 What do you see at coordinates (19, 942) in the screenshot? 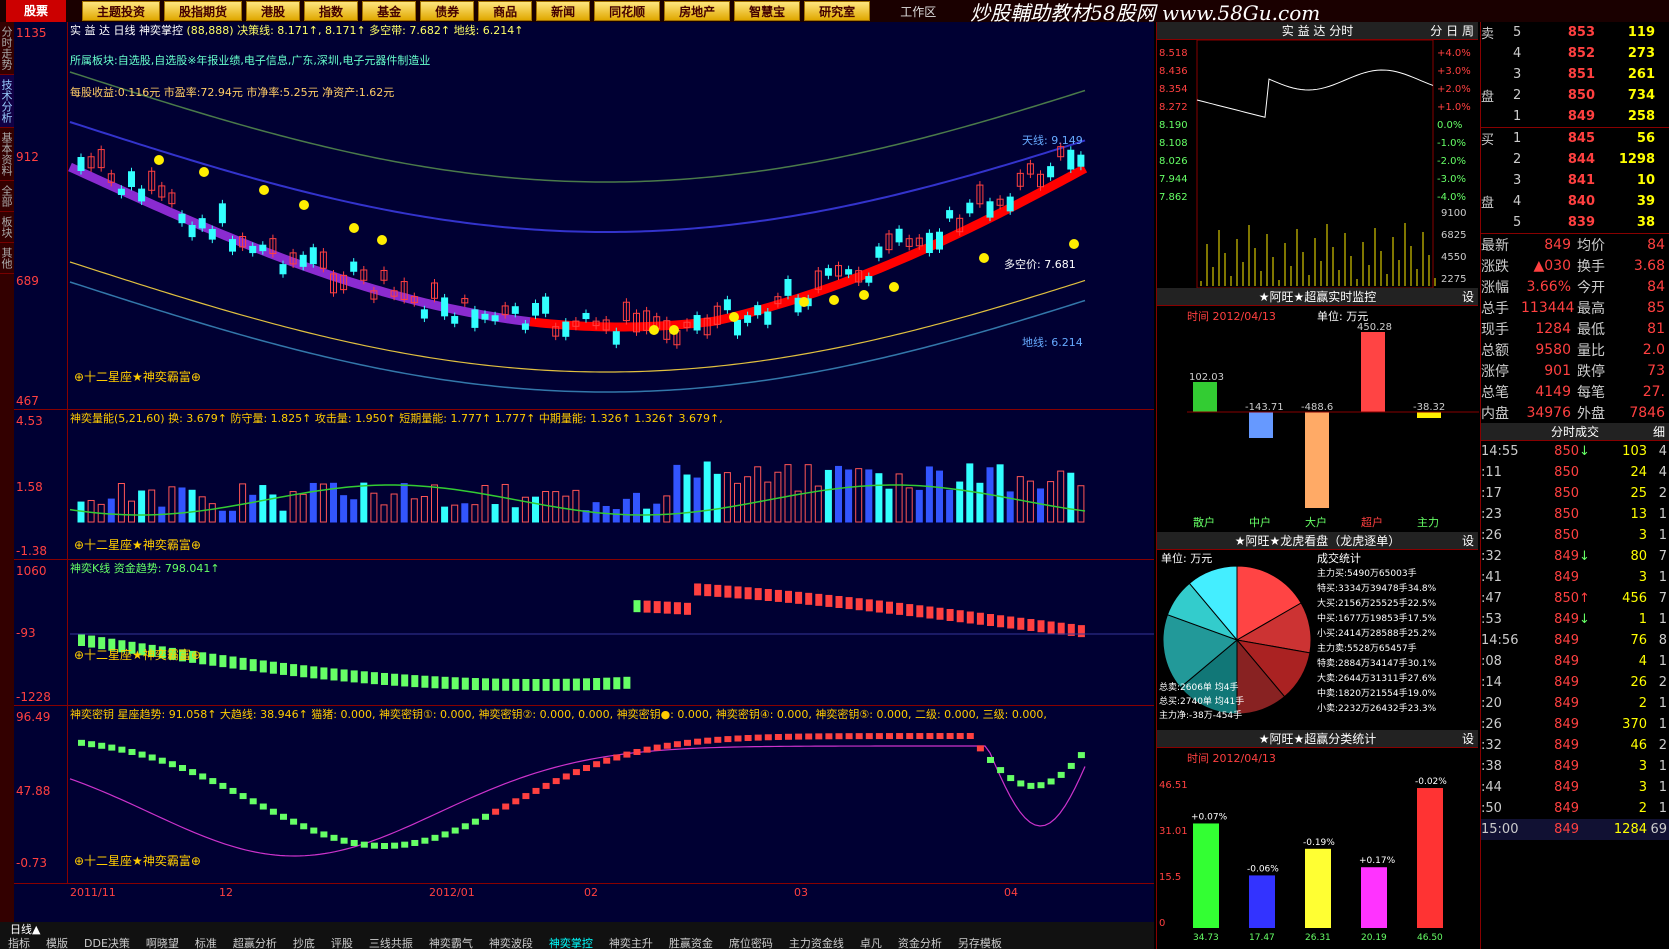
I see `indicator-tab: 指标` at bounding box center [19, 942].